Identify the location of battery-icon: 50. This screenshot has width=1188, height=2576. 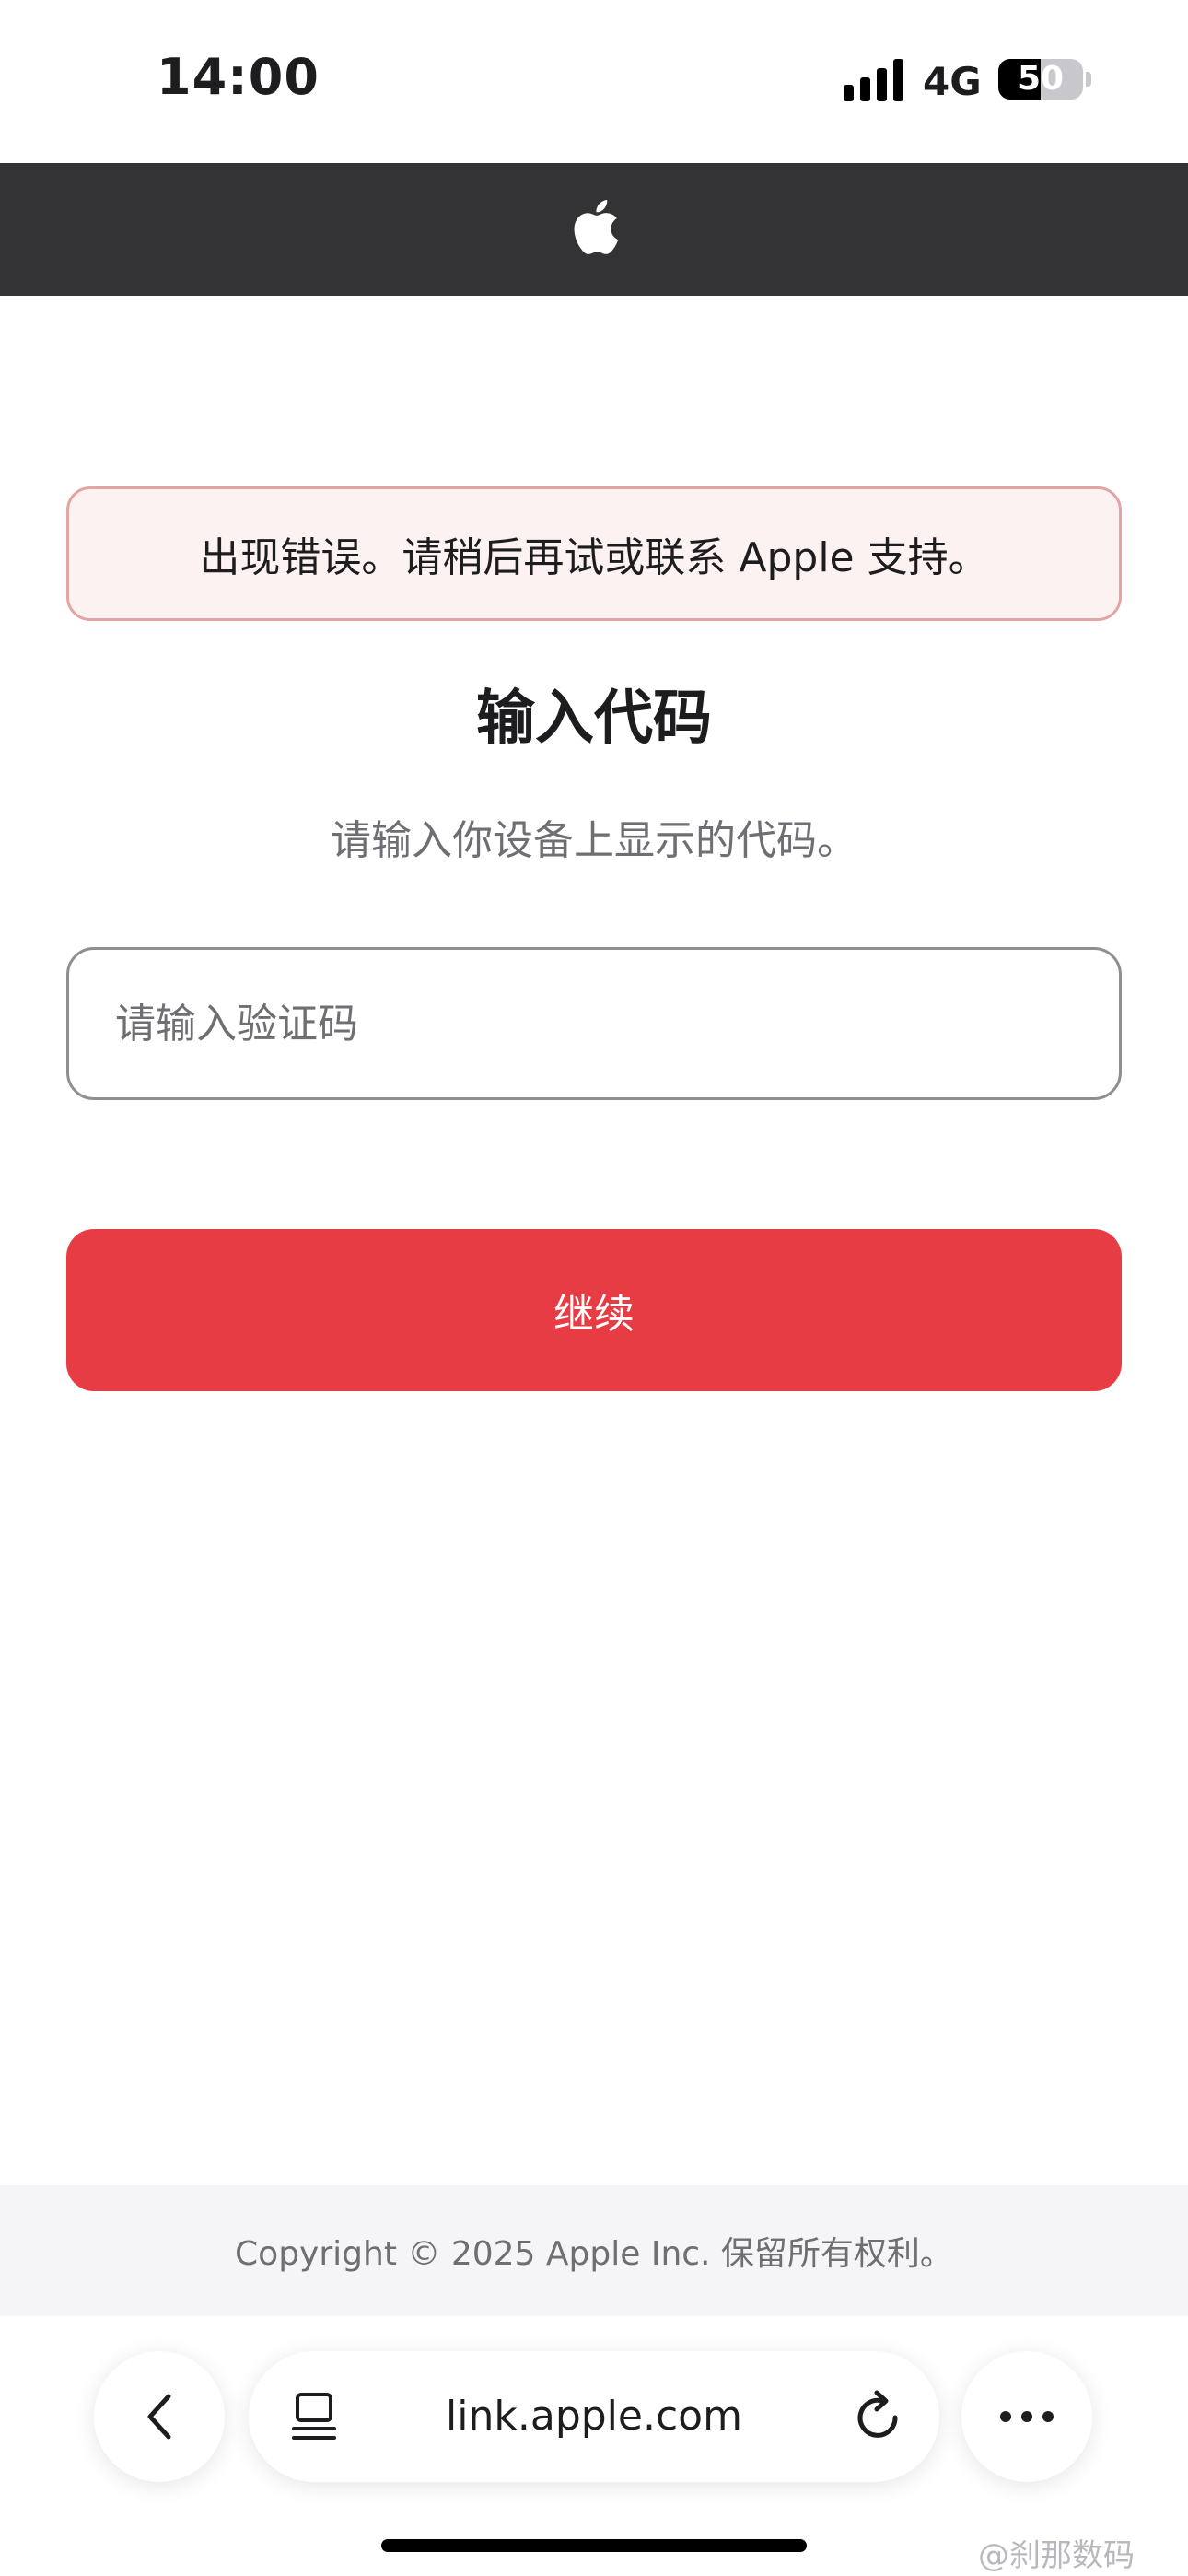
(1040, 79).